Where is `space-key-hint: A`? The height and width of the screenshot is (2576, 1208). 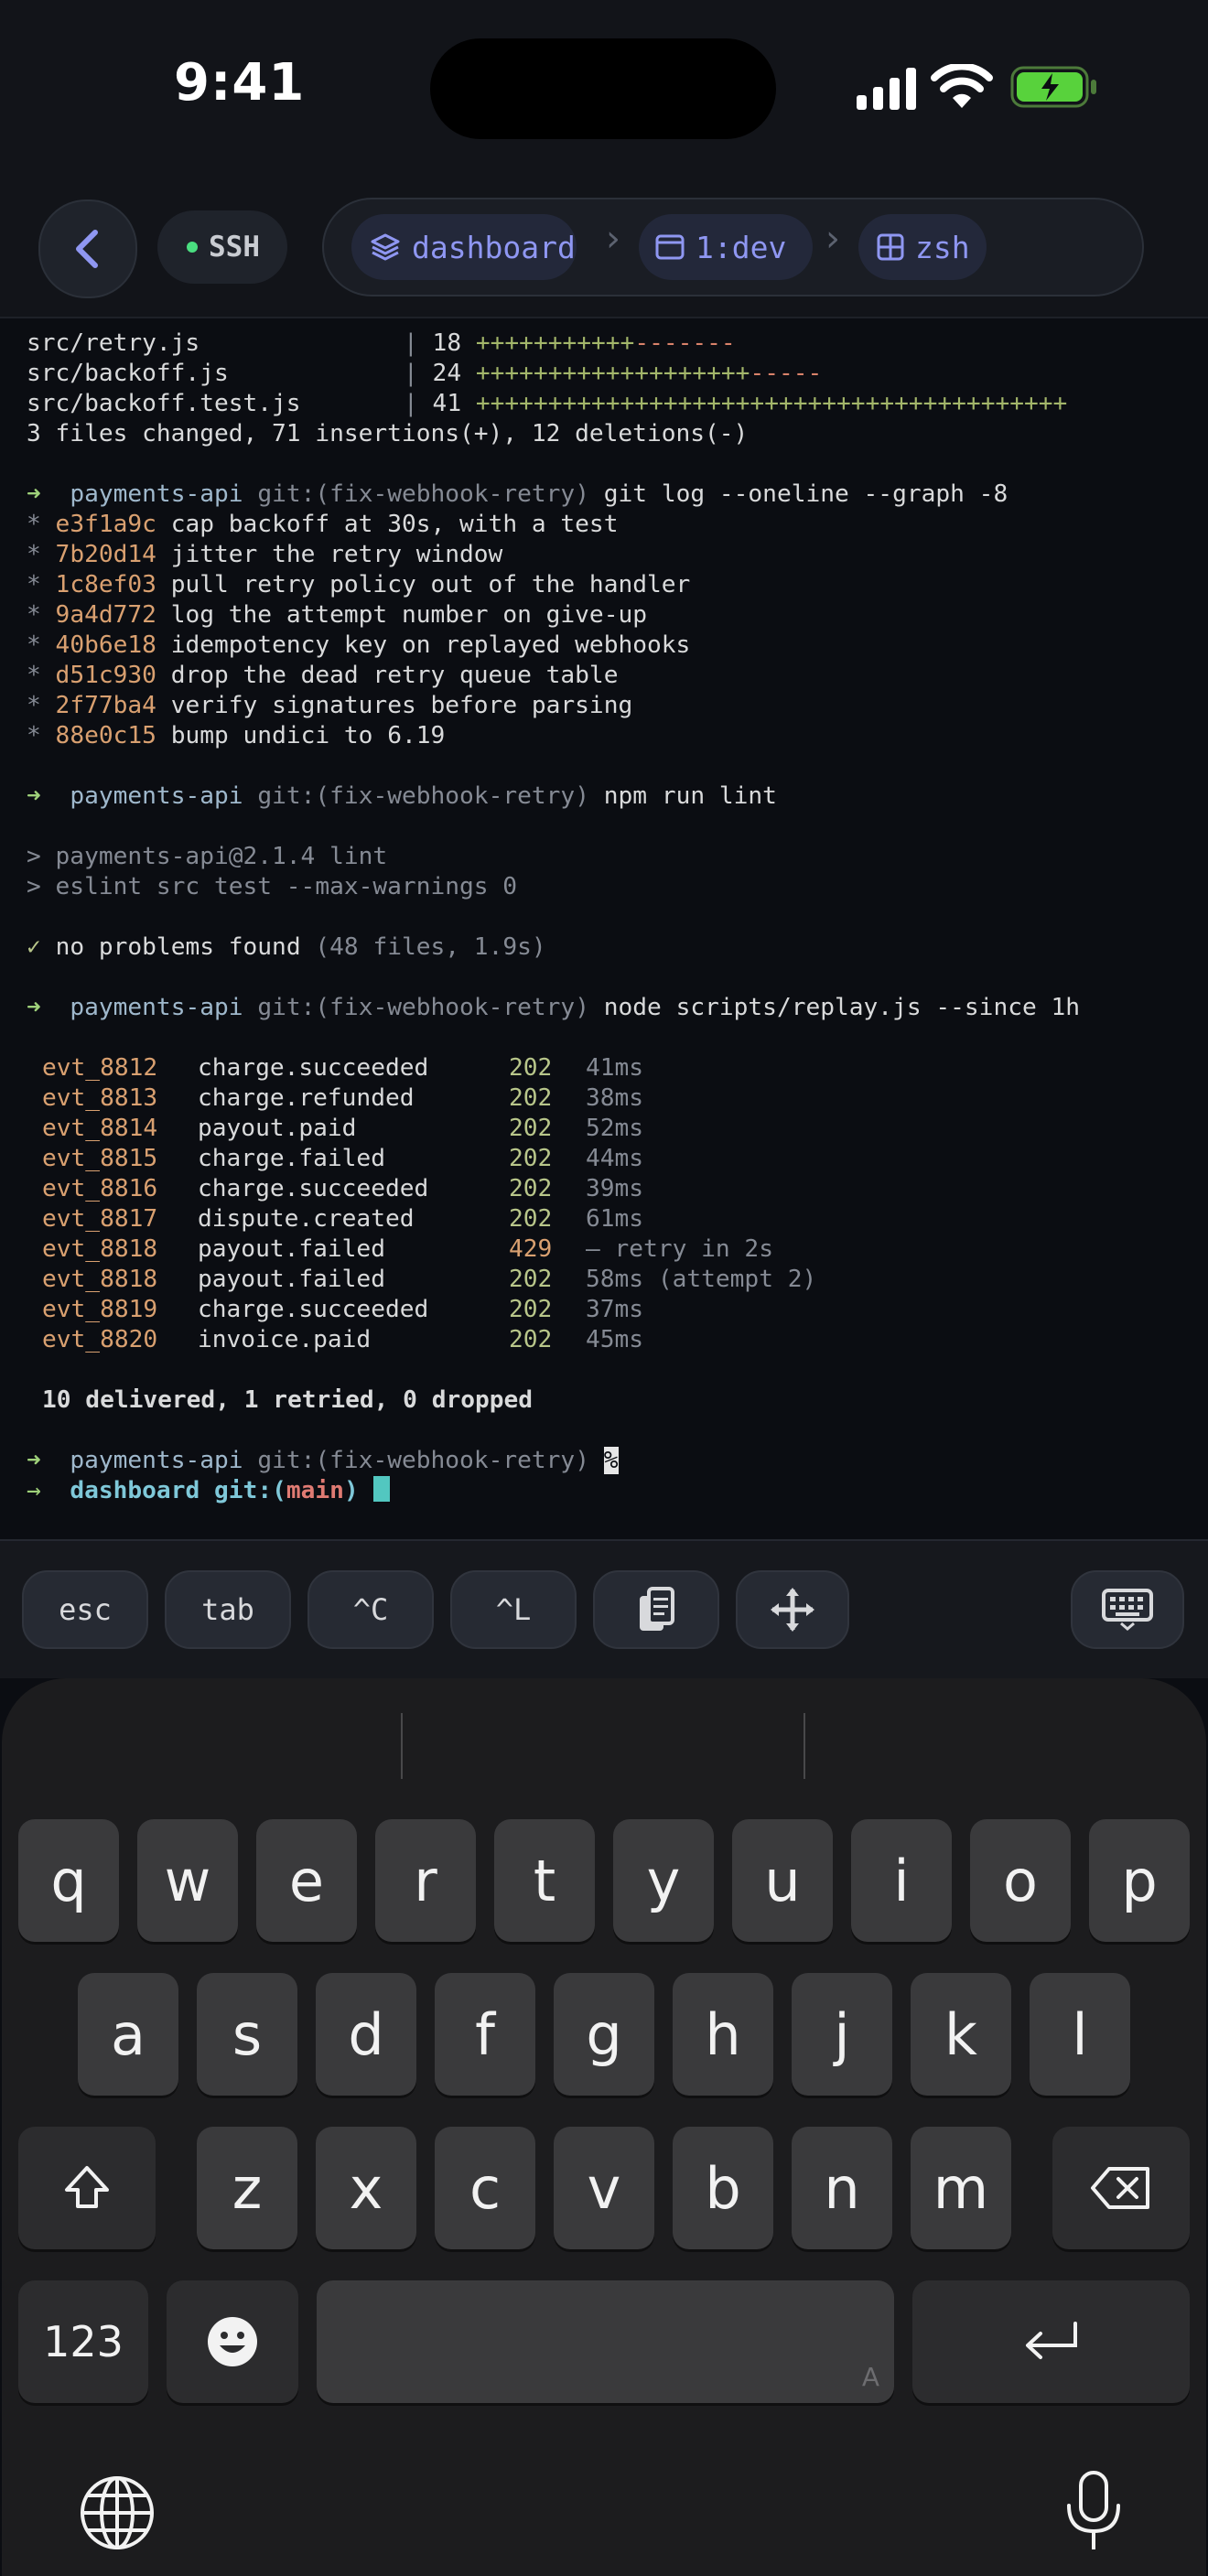 space-key-hint: A is located at coordinates (870, 2377).